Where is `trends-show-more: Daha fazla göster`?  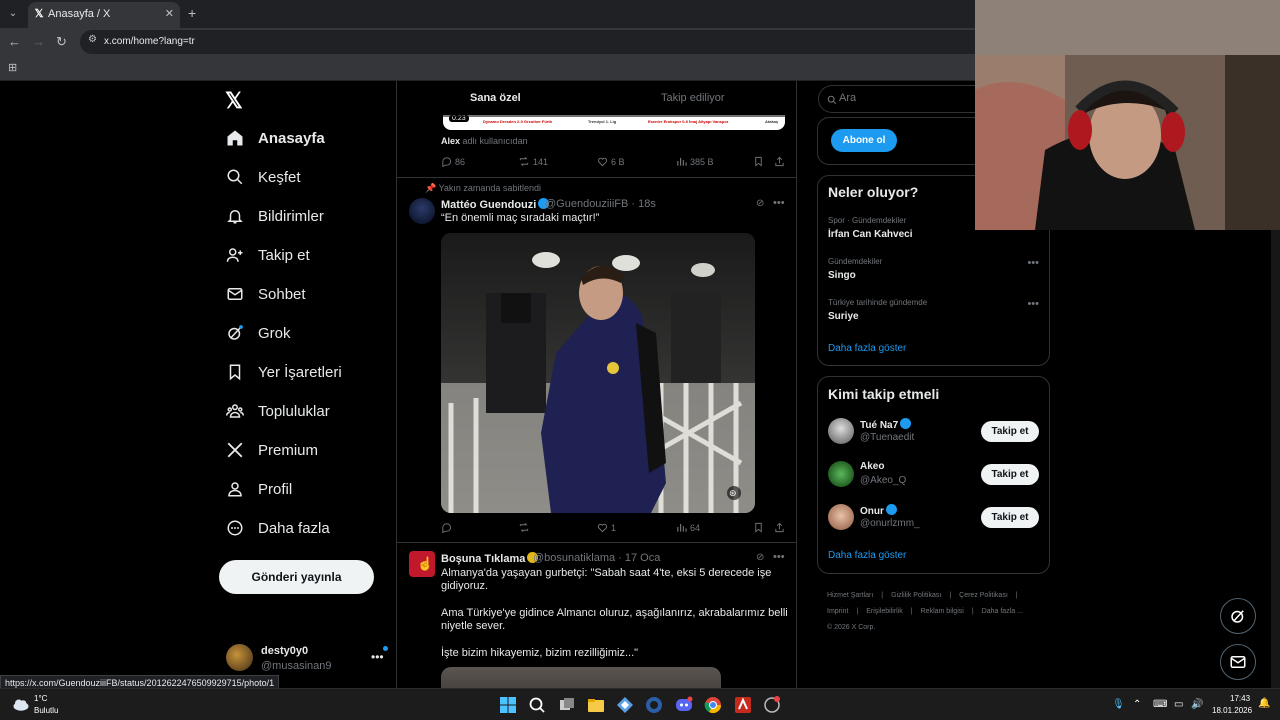
trends-show-more: Daha fazla göster is located at coordinates (867, 348).